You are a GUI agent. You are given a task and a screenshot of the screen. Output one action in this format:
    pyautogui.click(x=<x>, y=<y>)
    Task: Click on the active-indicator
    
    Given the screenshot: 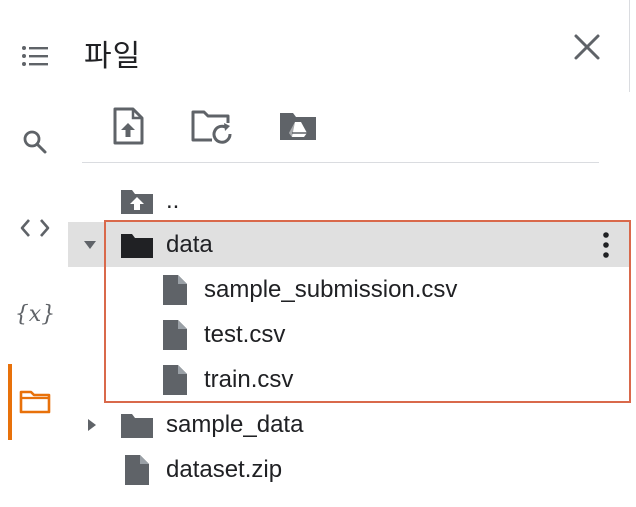 What is the action you would take?
    pyautogui.click(x=10, y=402)
    